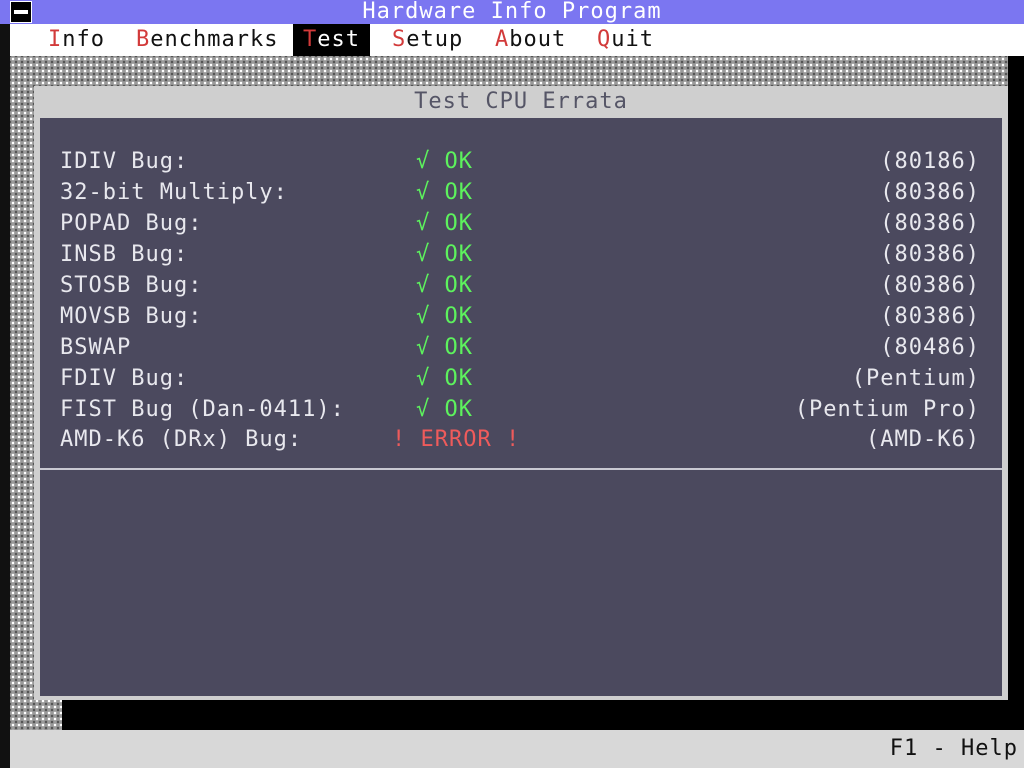  I want to click on status-bar-edge, so click(5, 749).